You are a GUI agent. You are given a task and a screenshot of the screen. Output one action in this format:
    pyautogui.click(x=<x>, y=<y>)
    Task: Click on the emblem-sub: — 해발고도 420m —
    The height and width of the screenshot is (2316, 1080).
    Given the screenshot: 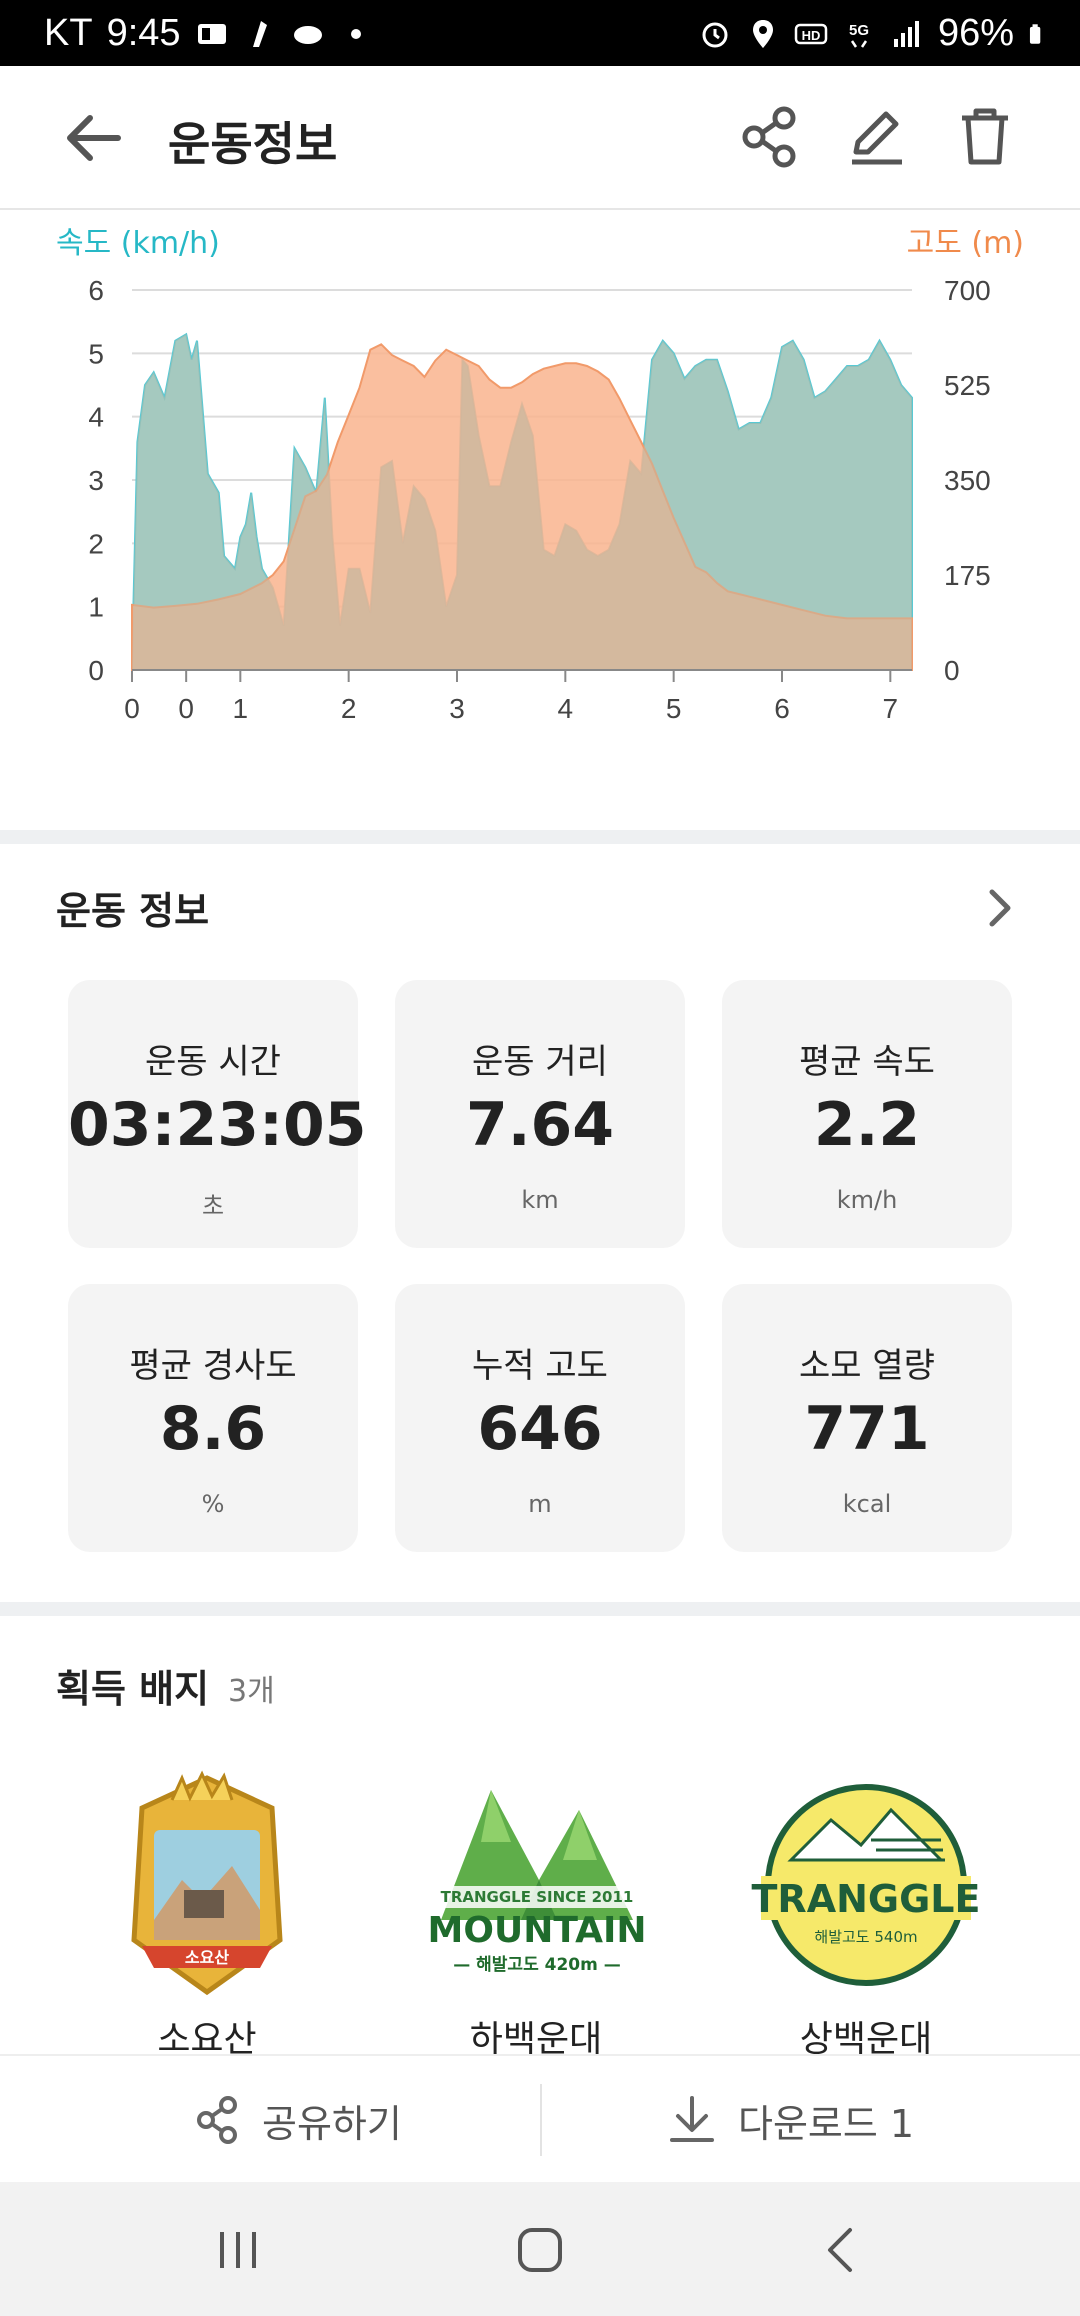 What is the action you would take?
    pyautogui.click(x=537, y=1965)
    